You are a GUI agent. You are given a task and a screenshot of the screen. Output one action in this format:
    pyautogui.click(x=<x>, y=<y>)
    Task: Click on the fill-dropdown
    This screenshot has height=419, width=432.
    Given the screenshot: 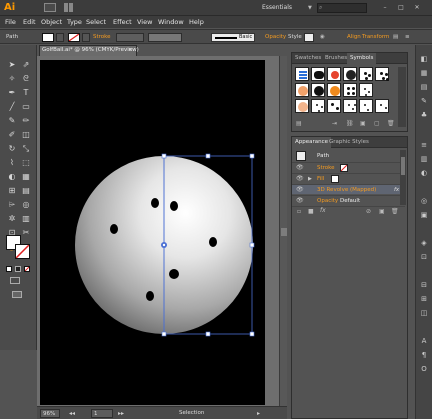 What is the action you would take?
    pyautogui.click(x=60, y=37)
    